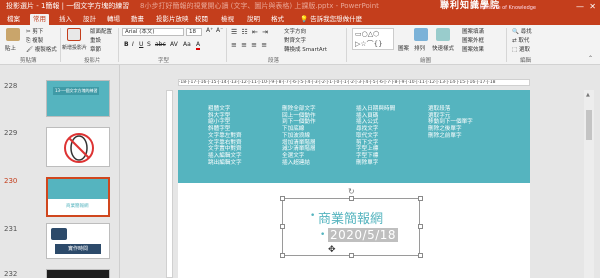 Image resolution: width=600 pixels, height=278 pixels. Describe the element at coordinates (95, 49) in the screenshot. I see `section-button: 章節` at that location.